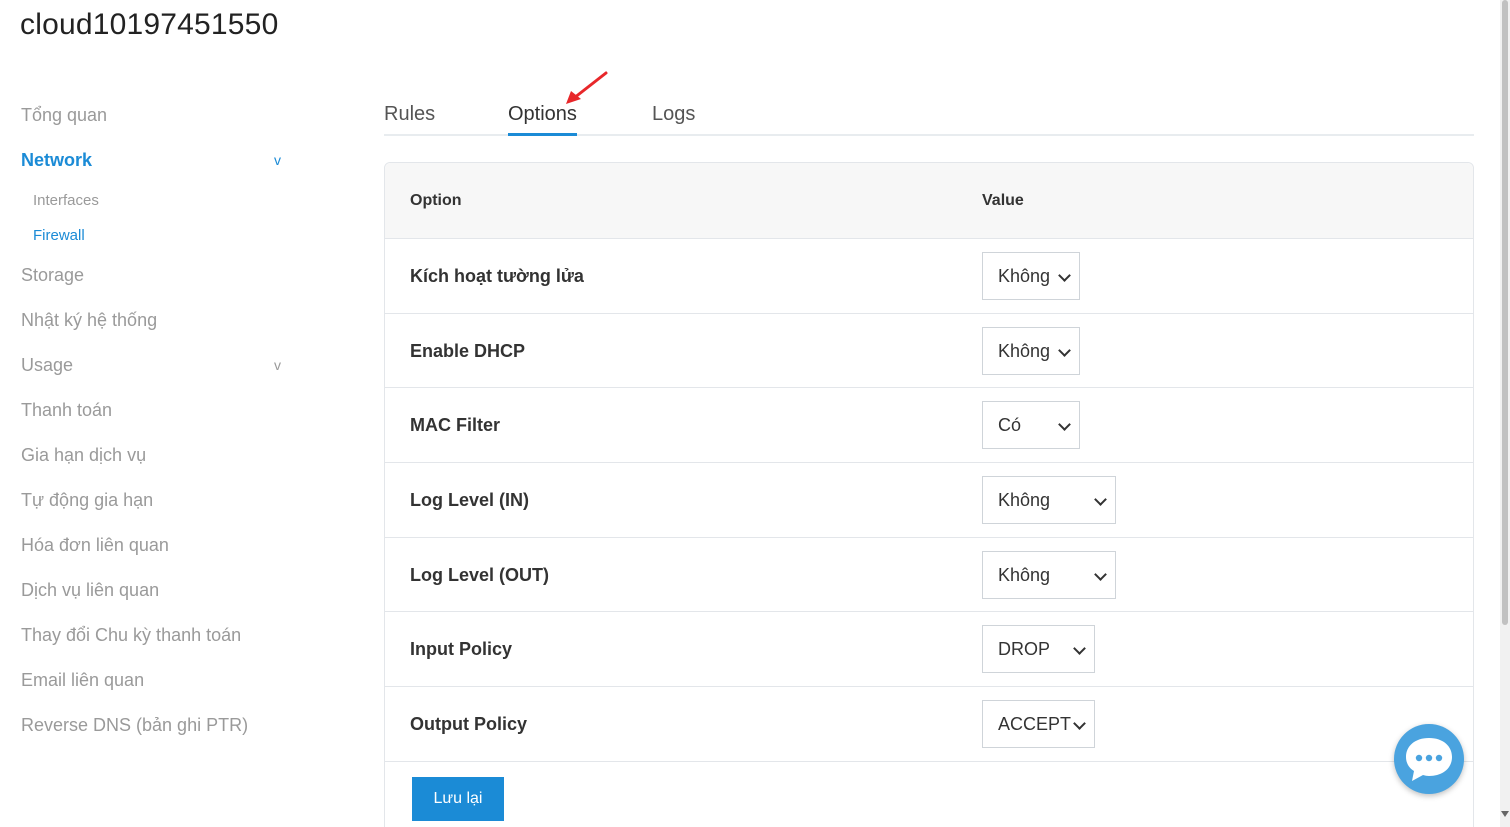 This screenshot has width=1510, height=827. I want to click on chat-bubble-icon, so click(1429, 759).